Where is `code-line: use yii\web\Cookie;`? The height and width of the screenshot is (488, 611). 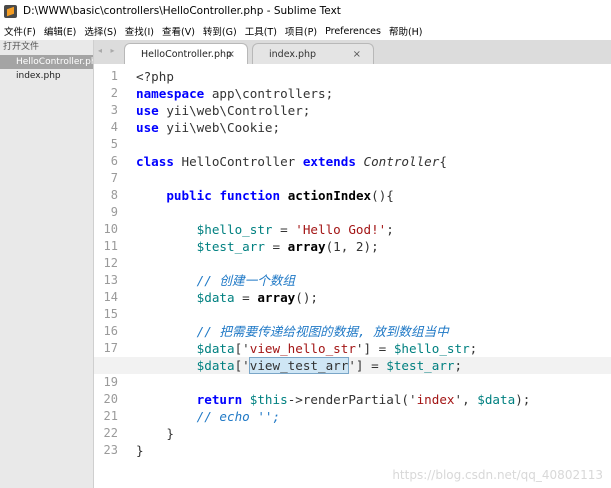
code-line: use yii\web\Cookie; is located at coordinates (208, 127).